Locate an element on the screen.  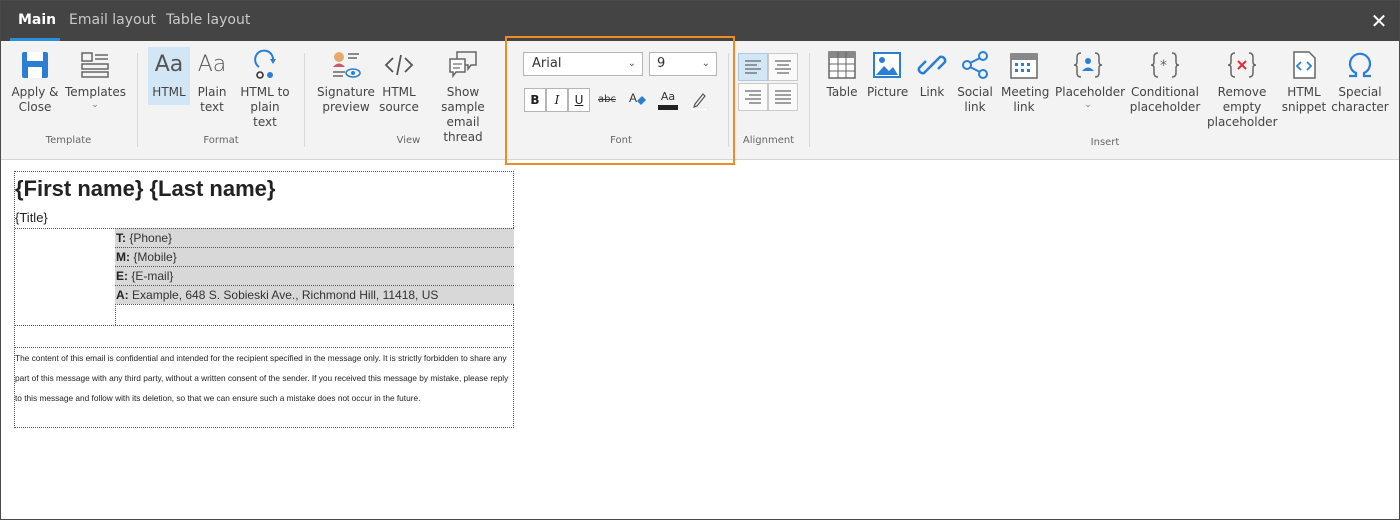
signature-preview-label: Signature preview is located at coordinates (346, 99).